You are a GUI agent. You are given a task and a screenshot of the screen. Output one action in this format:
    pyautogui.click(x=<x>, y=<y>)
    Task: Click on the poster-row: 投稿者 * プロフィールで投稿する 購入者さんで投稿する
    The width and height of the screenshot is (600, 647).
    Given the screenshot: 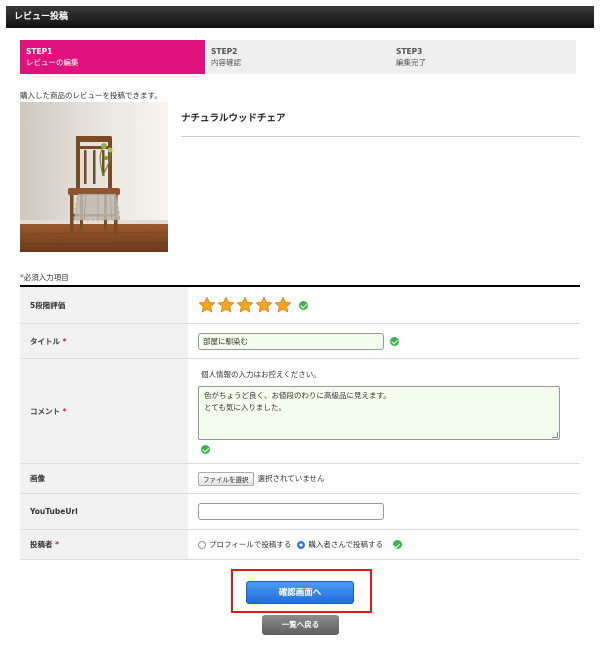 What is the action you would take?
    pyautogui.click(x=300, y=545)
    